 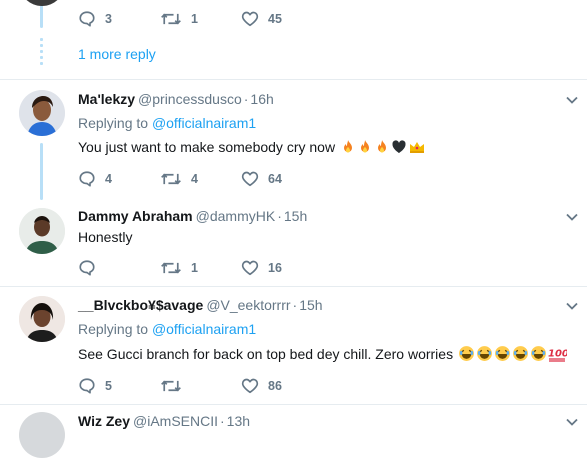 I want to click on tweet-body: You just want to make somebody cry now, so click(x=207, y=147).